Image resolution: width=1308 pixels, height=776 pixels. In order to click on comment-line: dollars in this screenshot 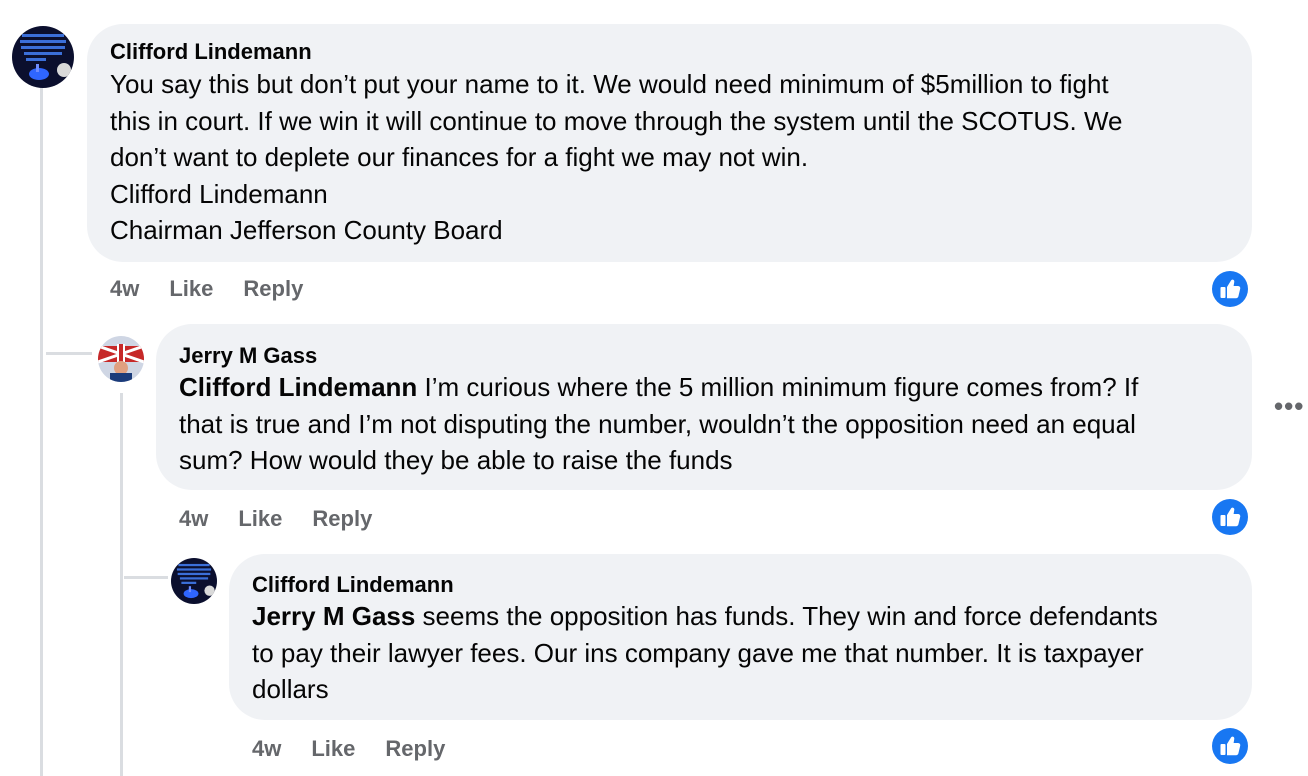, I will do `click(290, 689)`.